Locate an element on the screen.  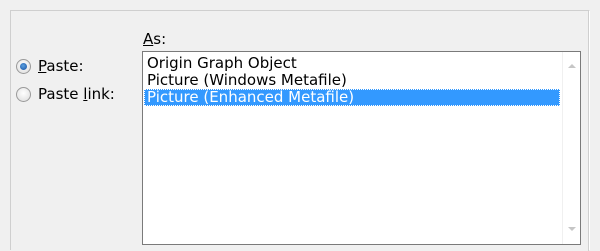
paste-rest: aste: is located at coordinates (65, 66).